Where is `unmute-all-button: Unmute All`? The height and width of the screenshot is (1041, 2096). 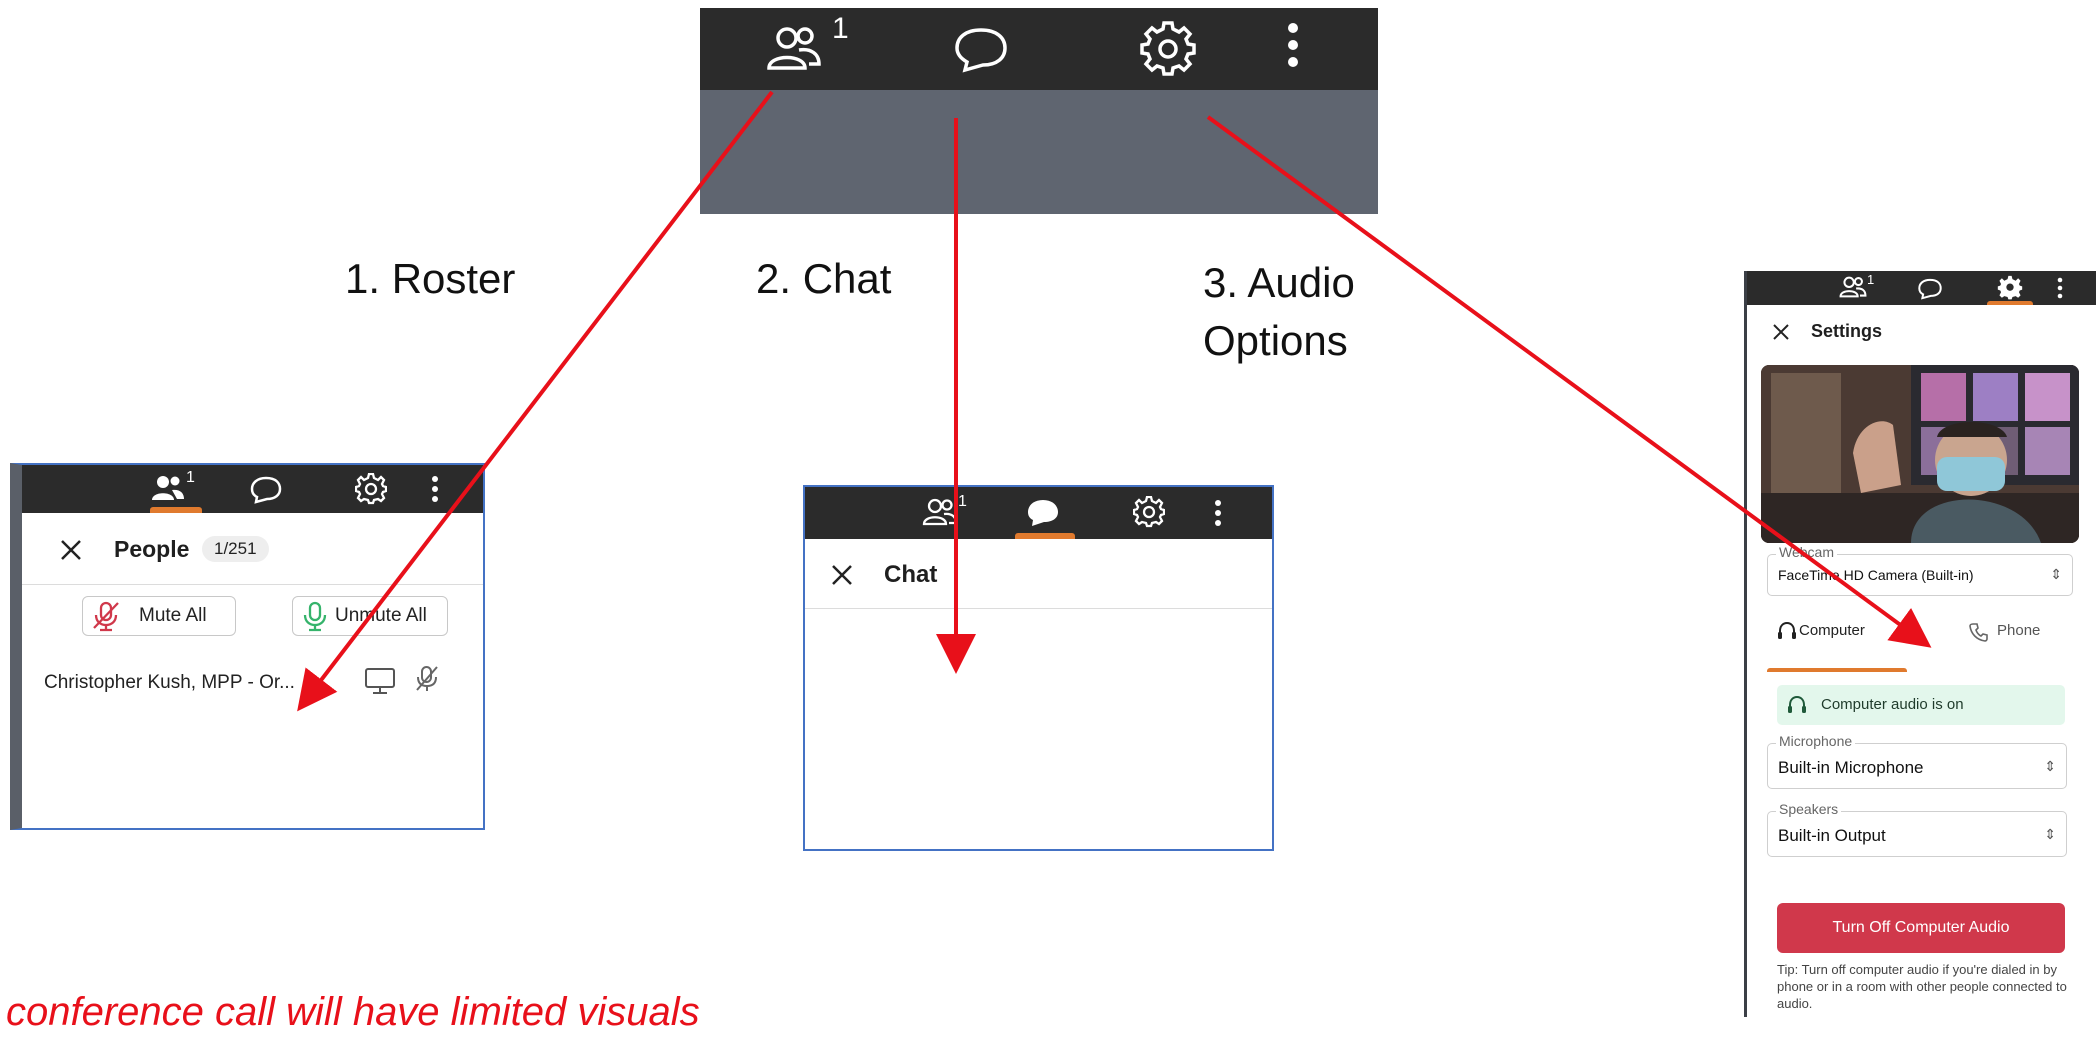
unmute-all-button: Unmute All is located at coordinates (370, 616).